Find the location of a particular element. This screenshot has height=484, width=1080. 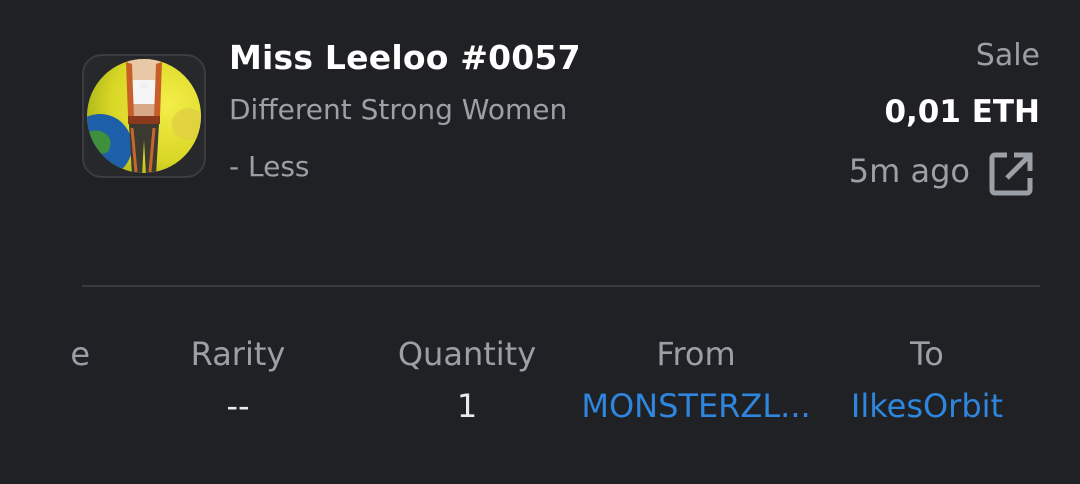

event-time: 5m ago is located at coordinates (909, 171).